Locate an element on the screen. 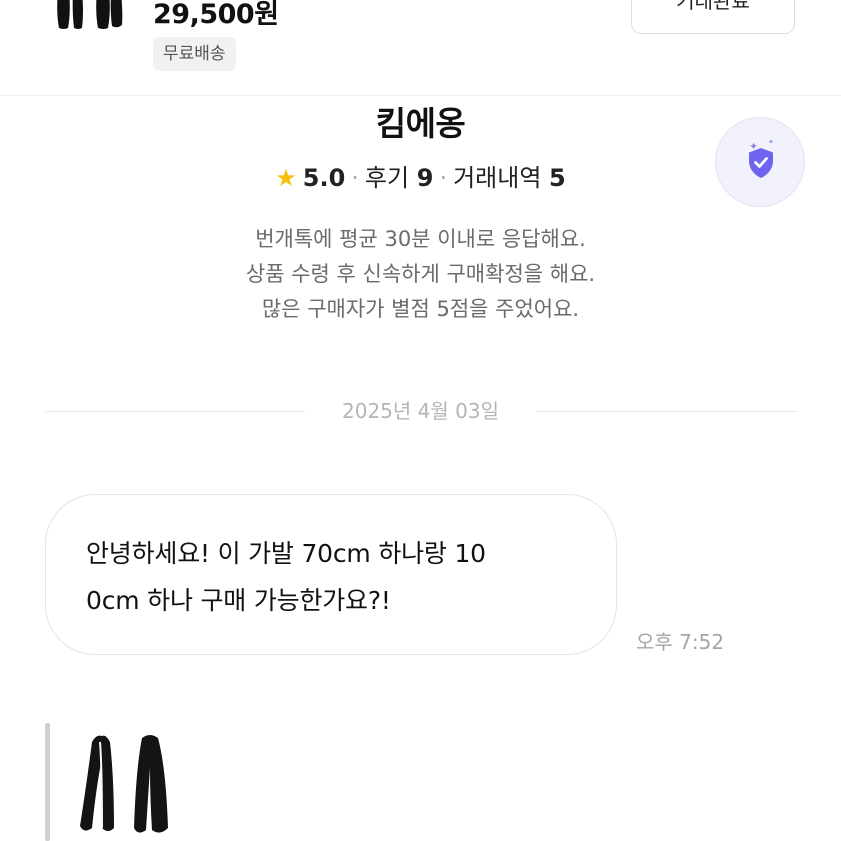  trade-history-label: 거래내역 is located at coordinates (497, 178).